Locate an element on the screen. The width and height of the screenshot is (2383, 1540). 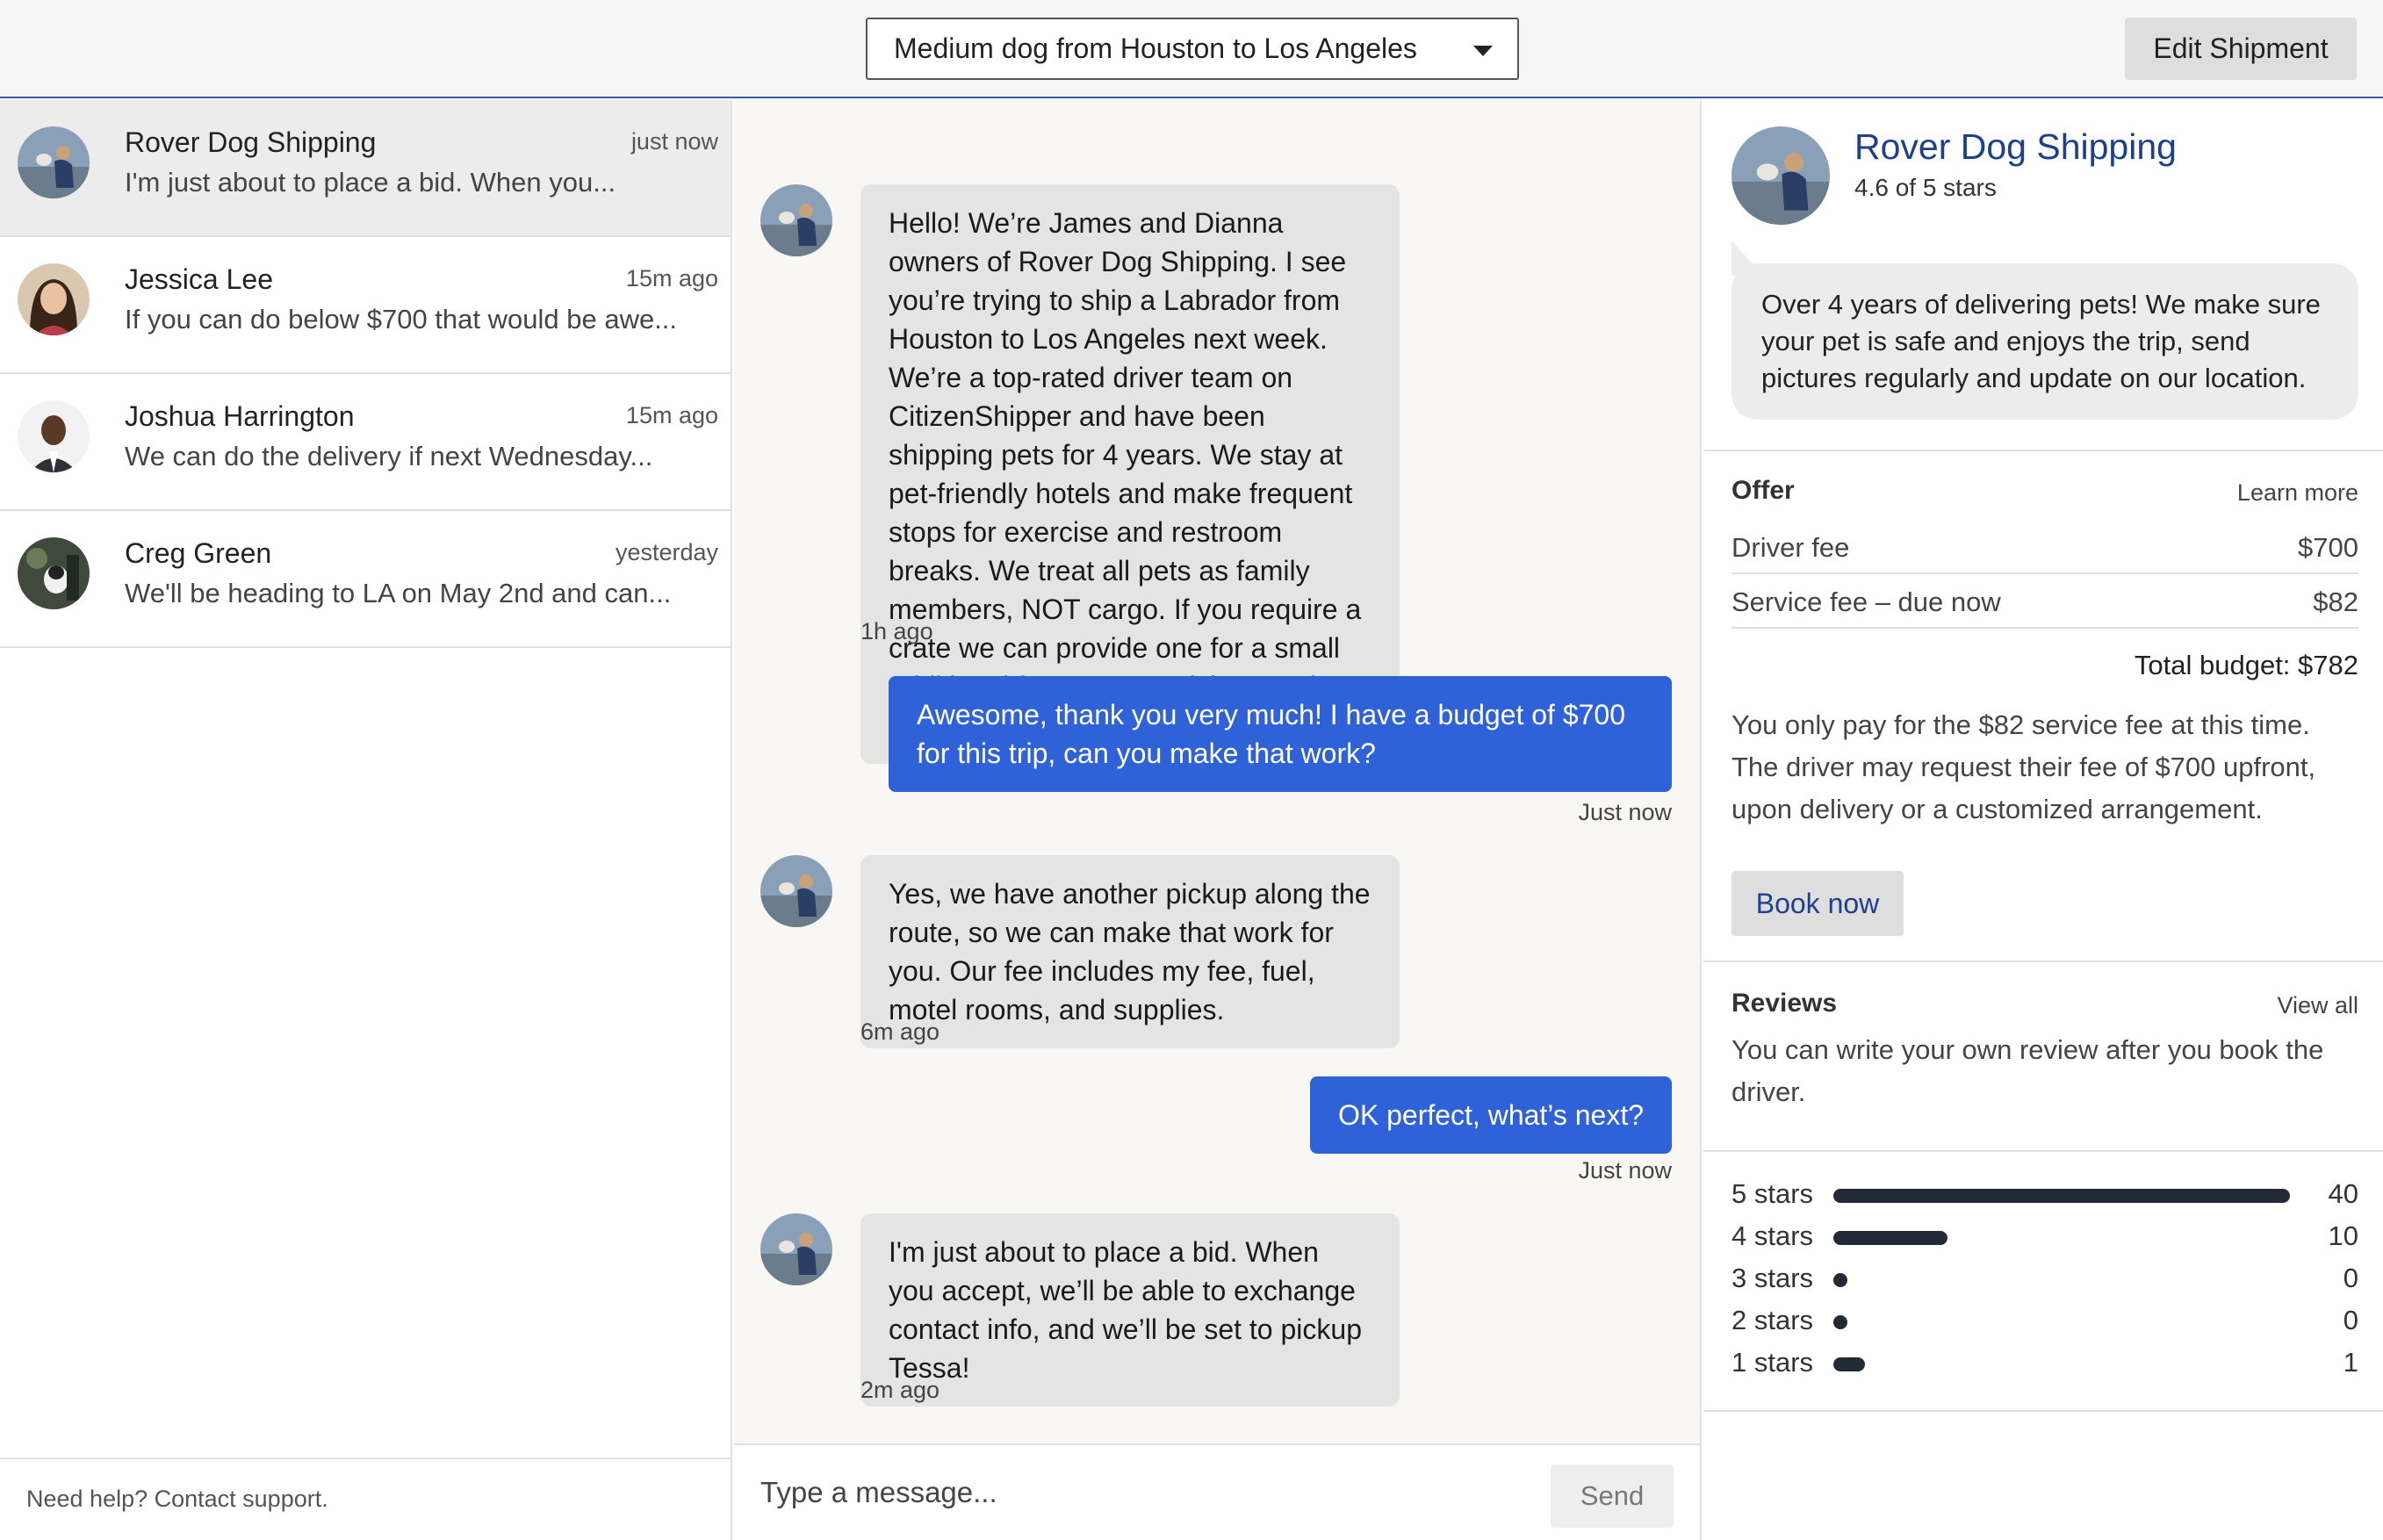
message-bubble-outgoing: OK perfect, what’s next? is located at coordinates (1490, 1115).